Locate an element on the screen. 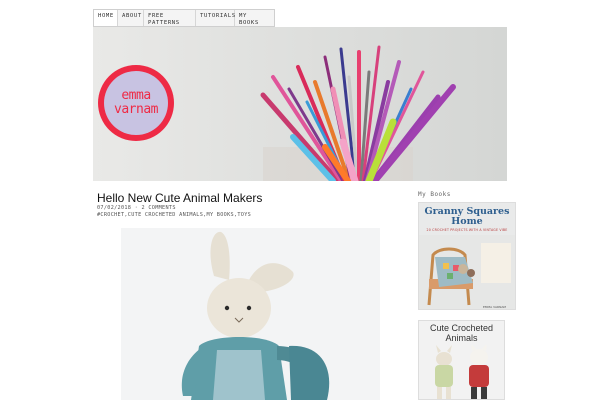  book1-cover-image: EMMA VARNAM is located at coordinates (467, 272).